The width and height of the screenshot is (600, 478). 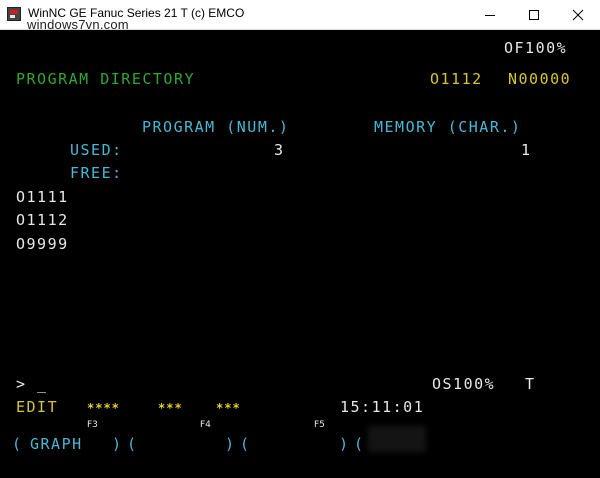 What do you see at coordinates (526, 150) in the screenshot?
I see `used-memory-value: 1` at bounding box center [526, 150].